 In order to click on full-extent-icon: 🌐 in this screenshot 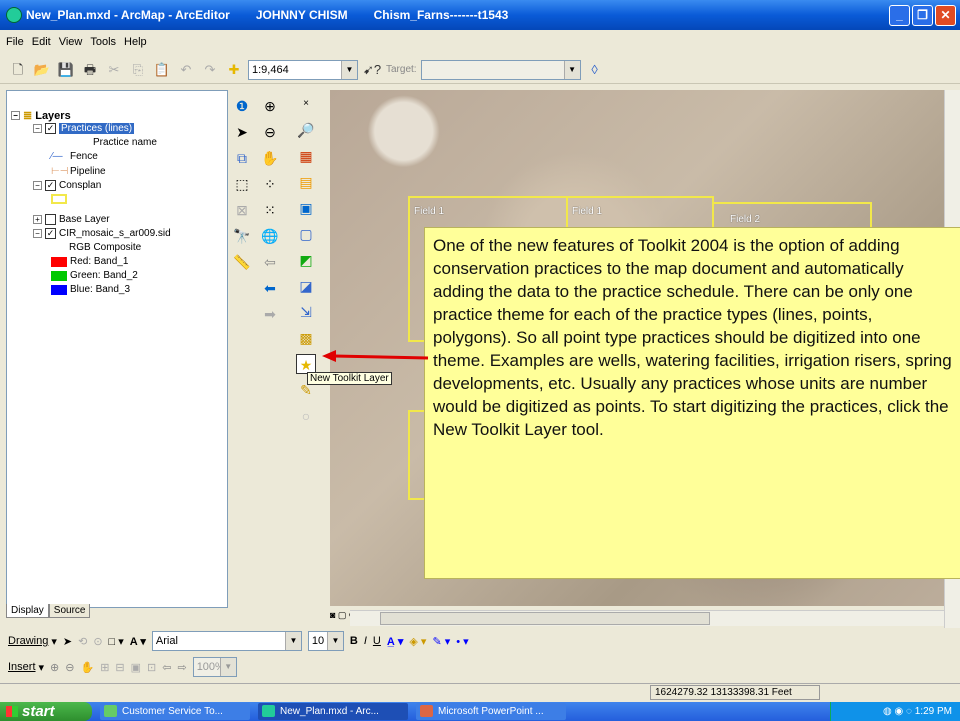, I will do `click(270, 236)`.